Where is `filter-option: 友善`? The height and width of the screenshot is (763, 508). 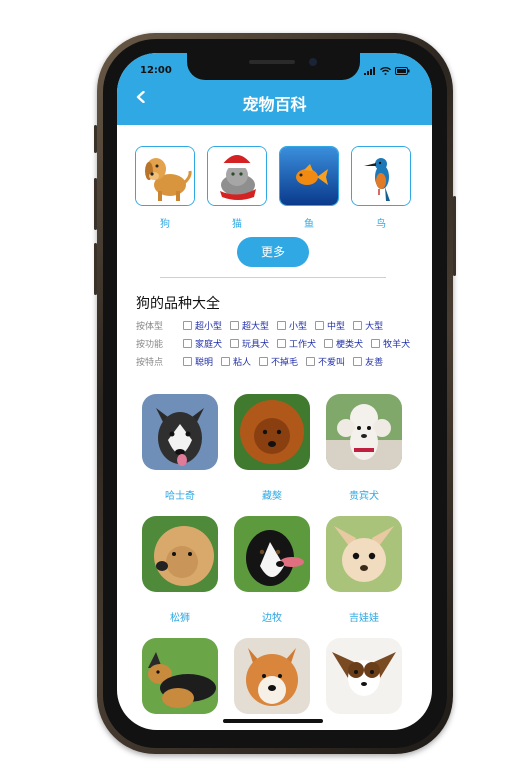
filter-option: 友善 is located at coordinates (368, 361).